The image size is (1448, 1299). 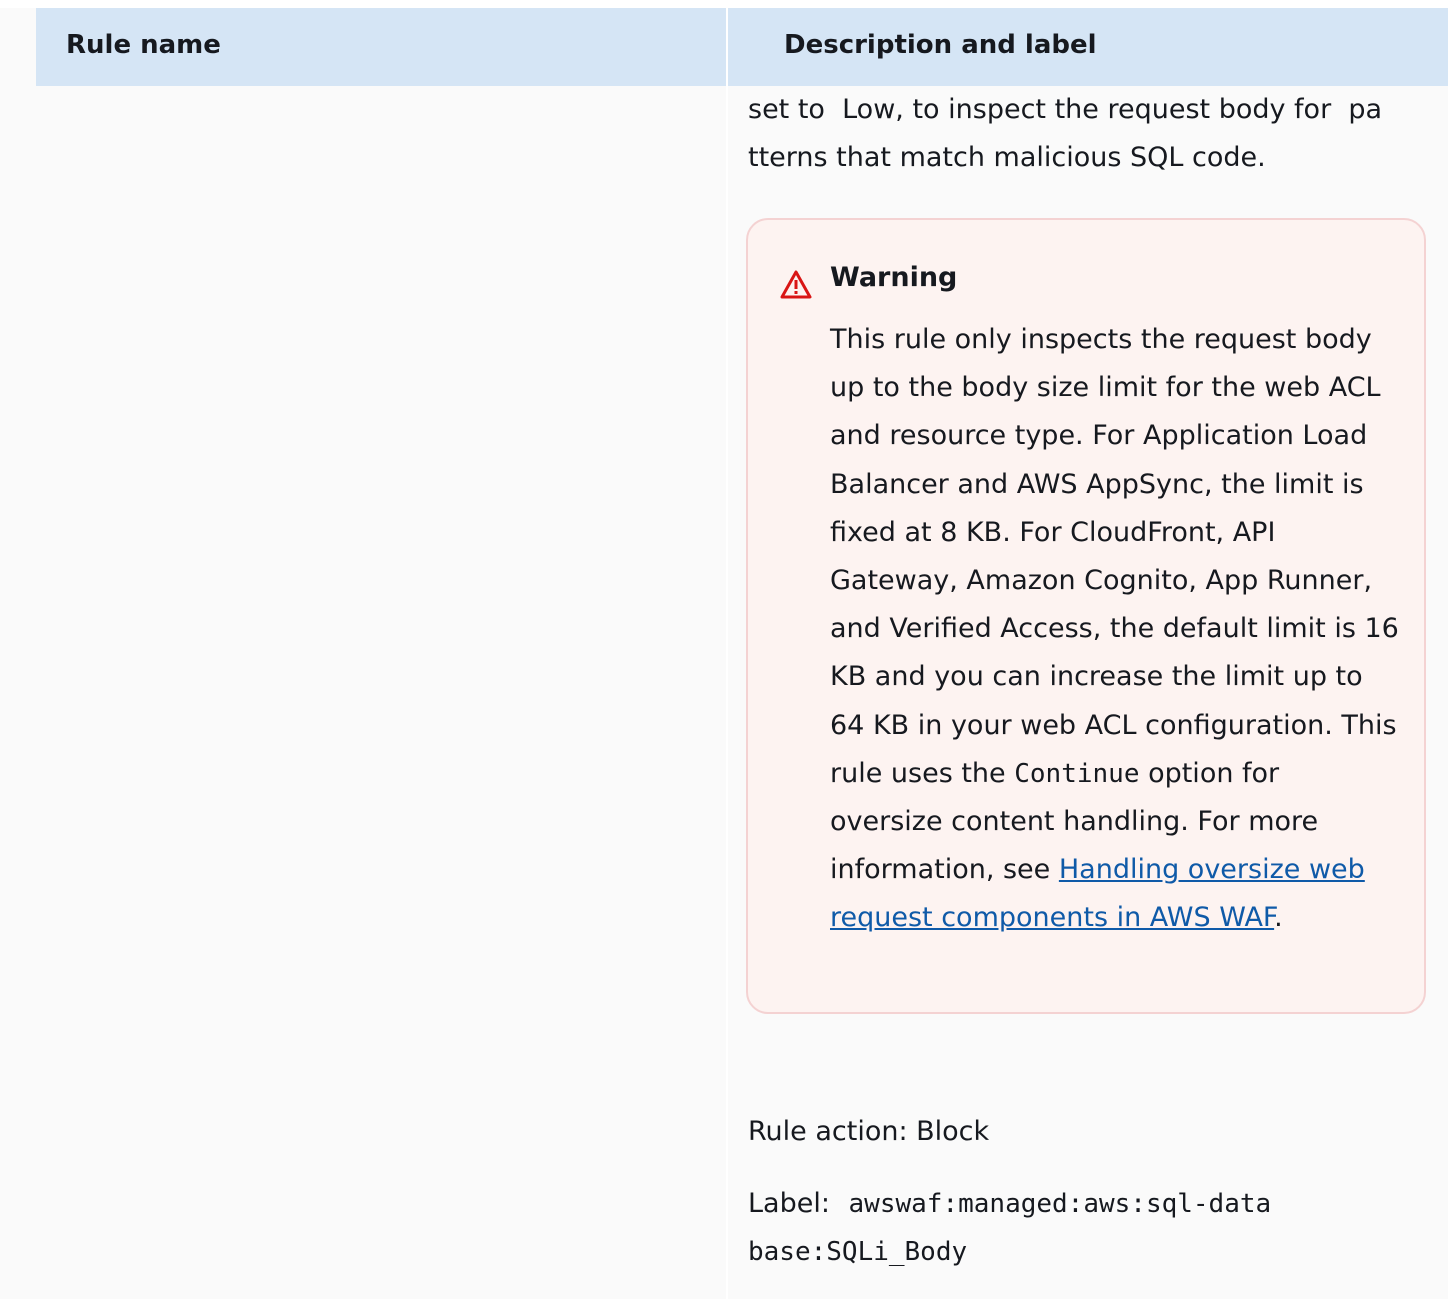 I want to click on warning-title: Warning, so click(x=894, y=277).